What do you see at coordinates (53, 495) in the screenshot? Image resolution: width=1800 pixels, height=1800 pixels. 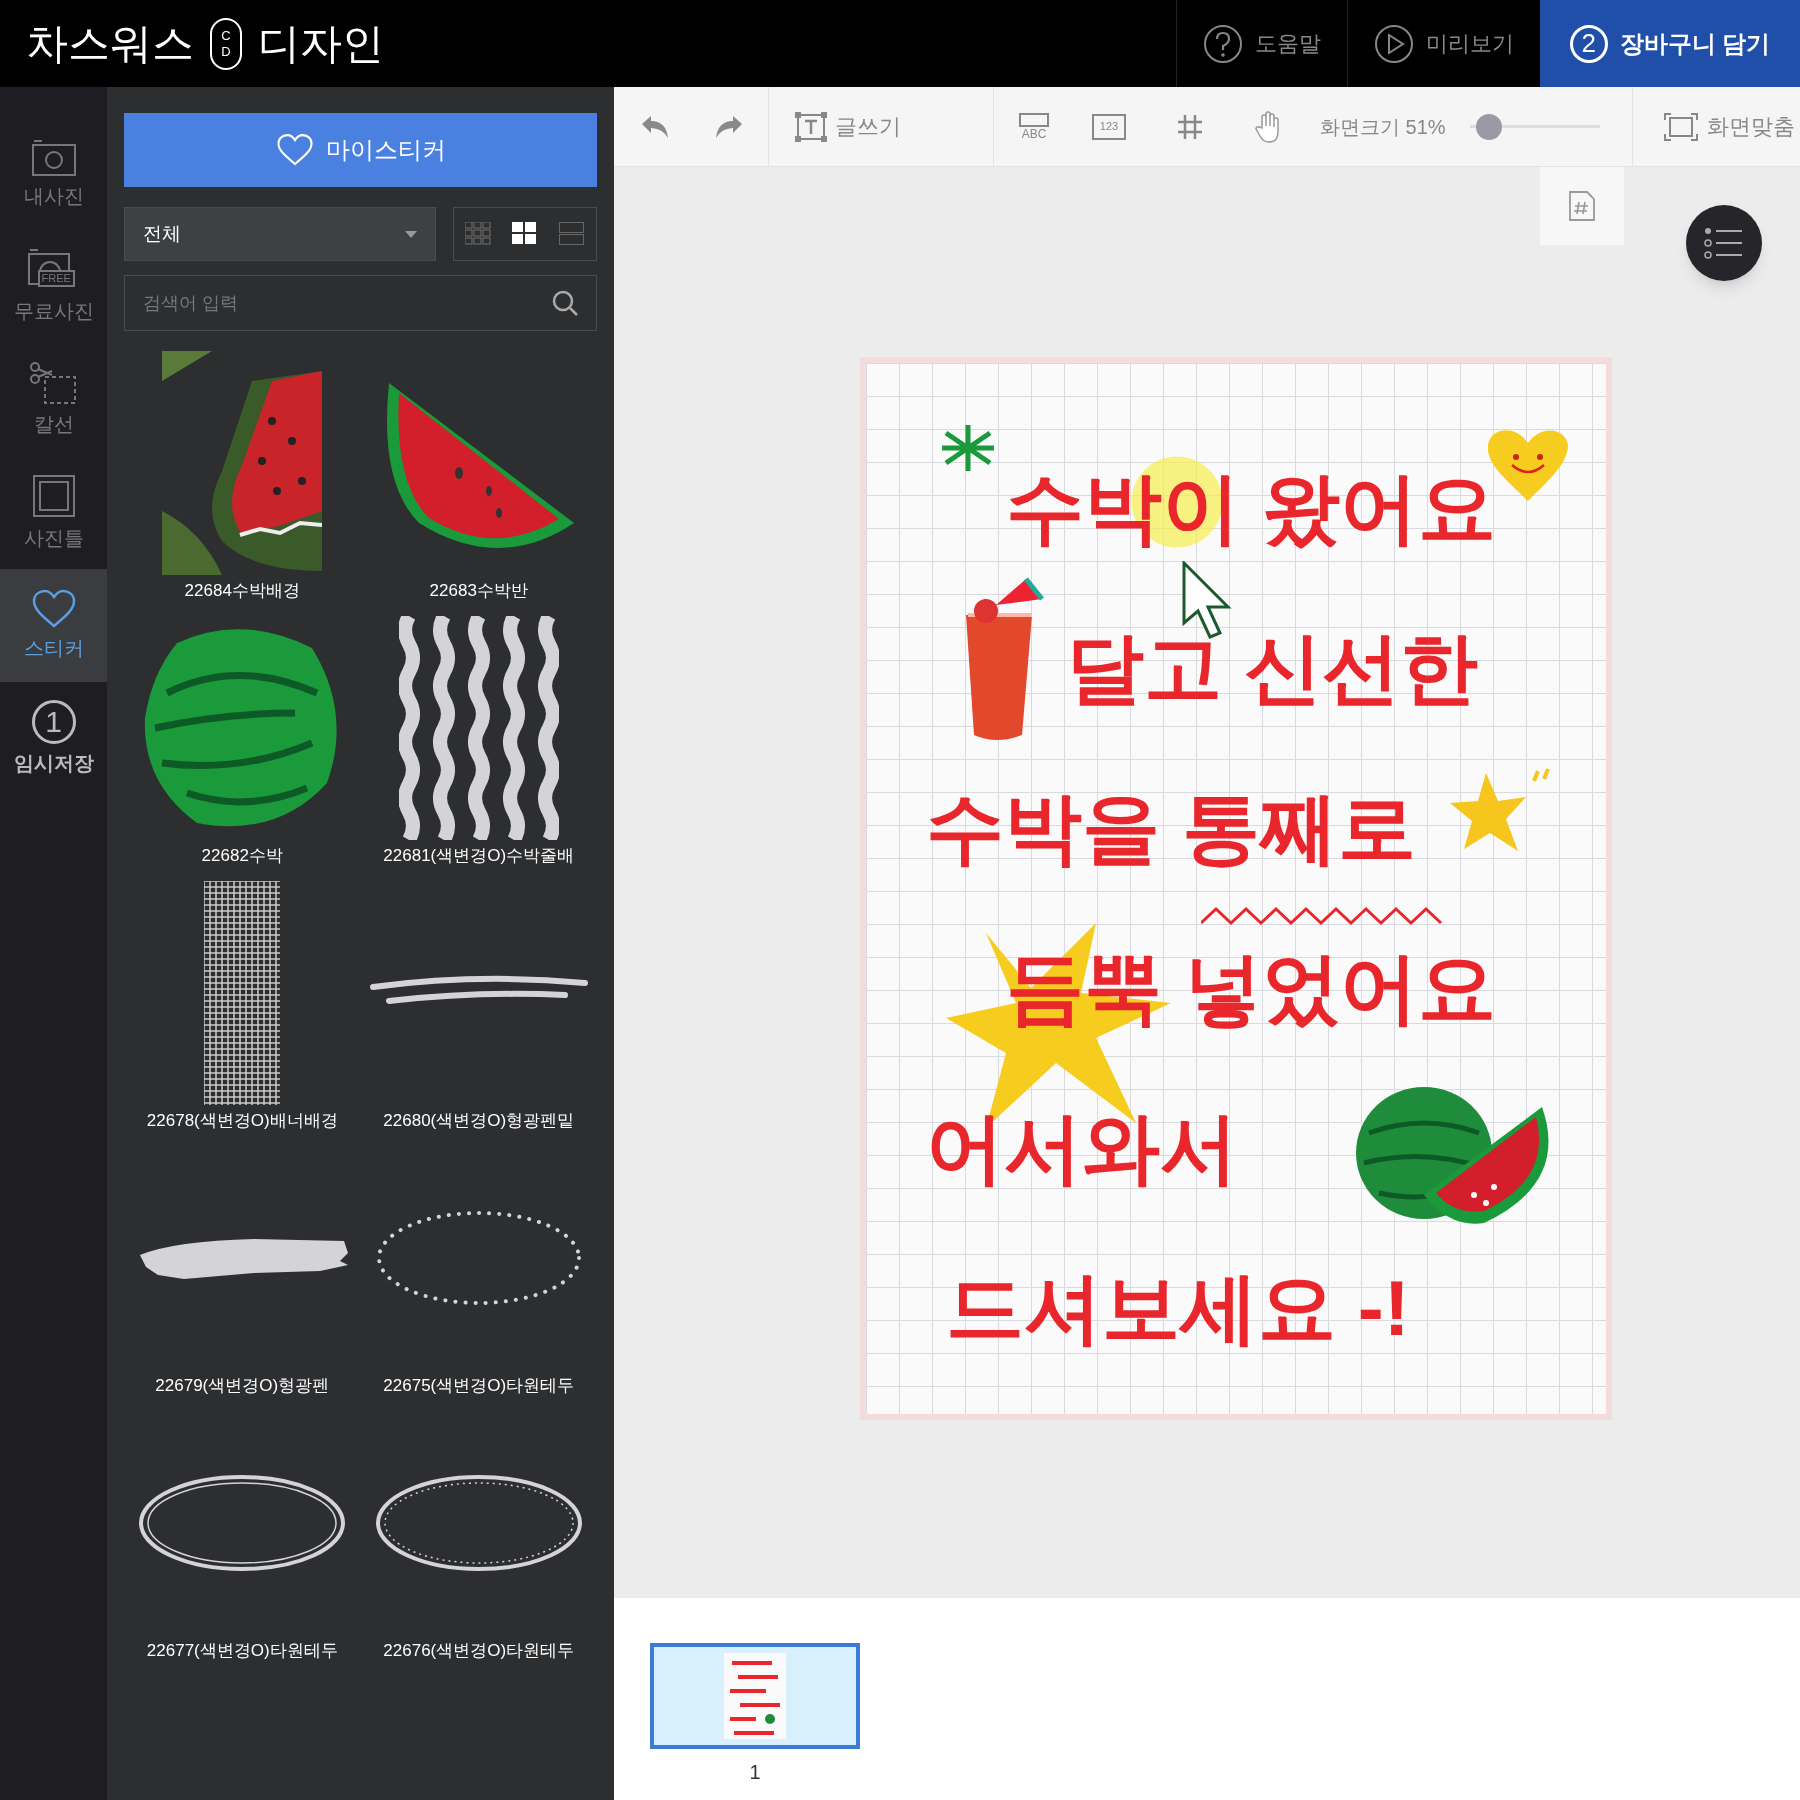 I see `frame-icon` at bounding box center [53, 495].